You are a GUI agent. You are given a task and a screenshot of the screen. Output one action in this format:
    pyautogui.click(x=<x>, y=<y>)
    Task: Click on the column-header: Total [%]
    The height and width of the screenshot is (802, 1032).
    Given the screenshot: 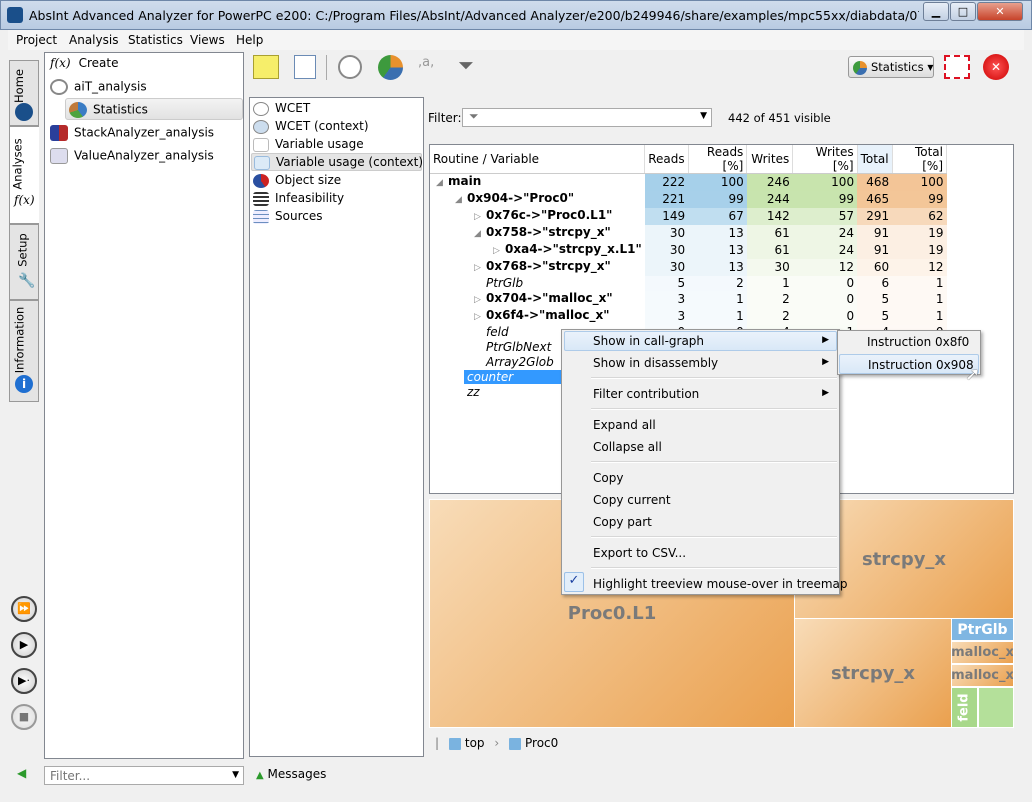 What is the action you would take?
    pyautogui.click(x=920, y=159)
    